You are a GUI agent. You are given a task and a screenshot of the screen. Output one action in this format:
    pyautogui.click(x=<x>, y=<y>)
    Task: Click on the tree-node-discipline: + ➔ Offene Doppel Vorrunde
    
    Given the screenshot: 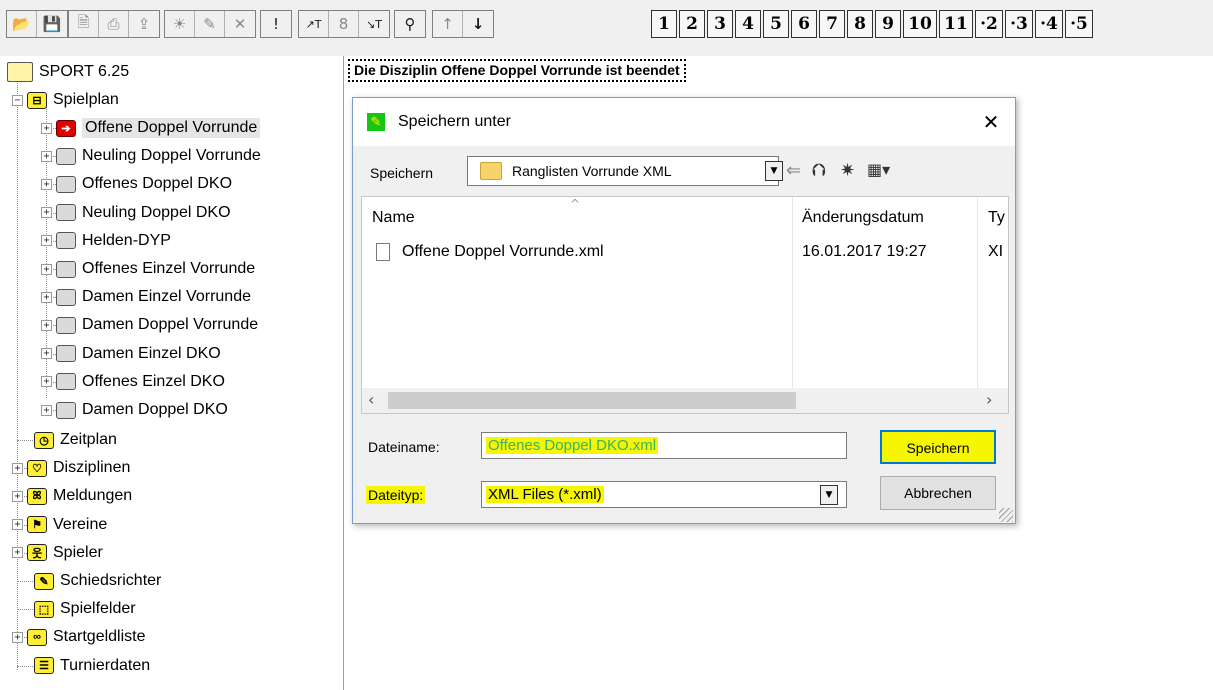 What is the action you would take?
    pyautogui.click(x=151, y=128)
    